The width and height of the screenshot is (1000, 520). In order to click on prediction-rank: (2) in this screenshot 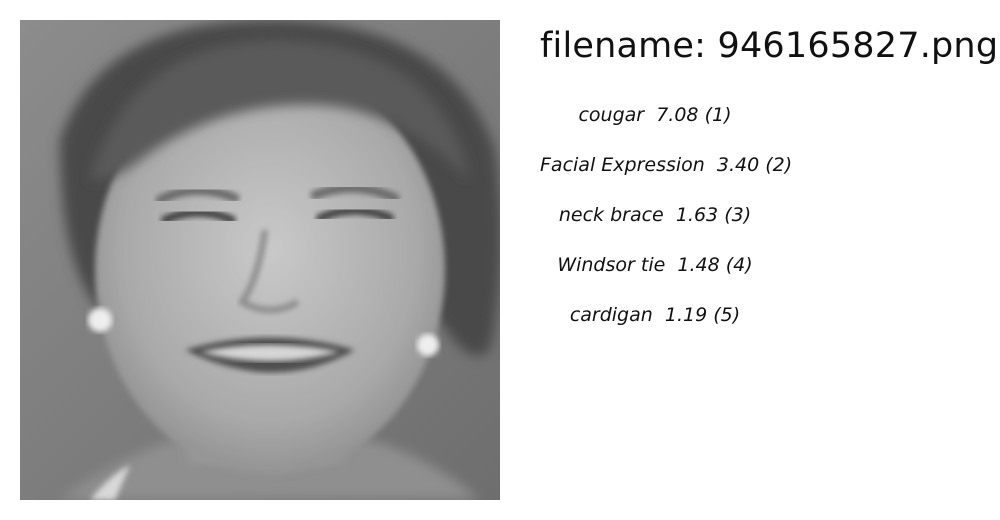, I will do `click(779, 165)`.